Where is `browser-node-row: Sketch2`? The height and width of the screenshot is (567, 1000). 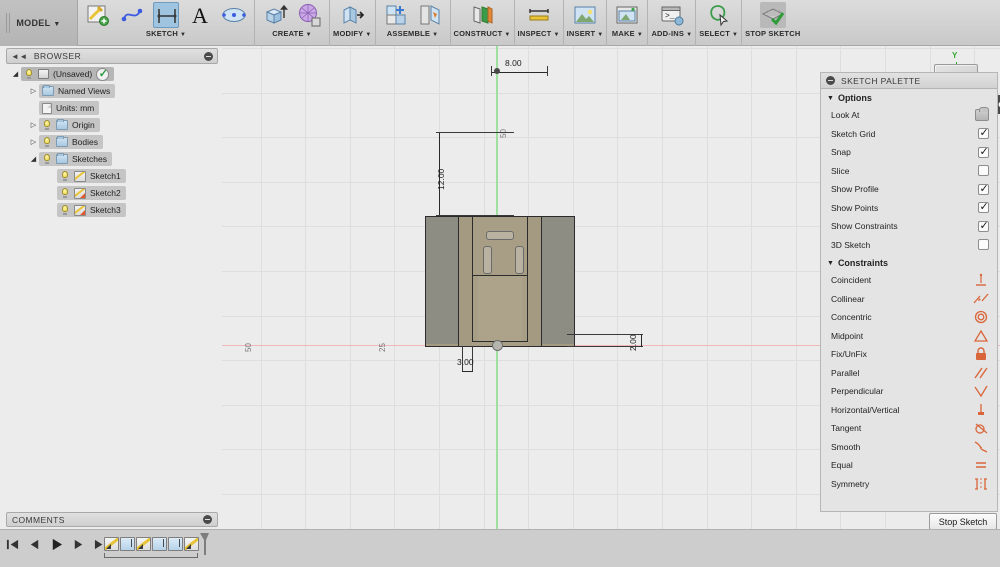
browser-node-row: Sketch2 is located at coordinates (91, 193).